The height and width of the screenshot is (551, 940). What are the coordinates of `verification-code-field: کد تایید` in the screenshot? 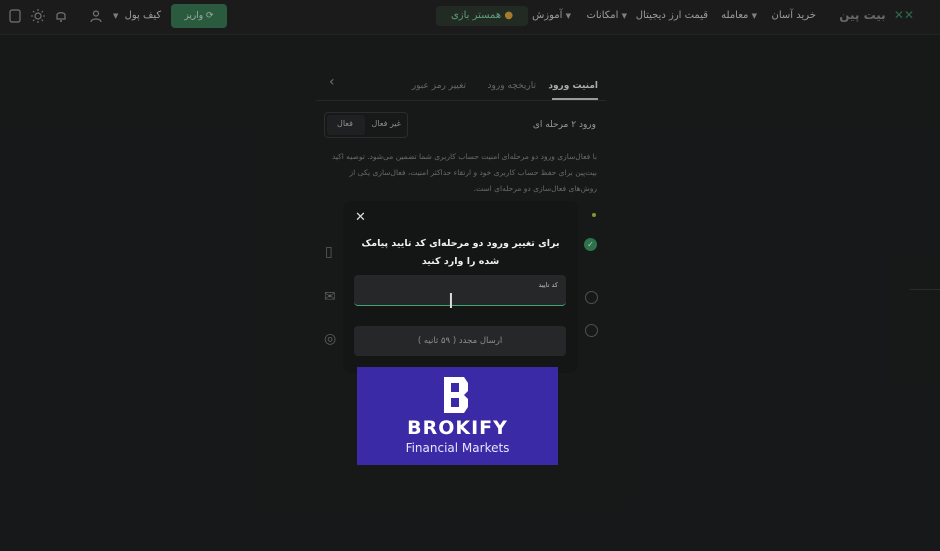 It's located at (460, 290).